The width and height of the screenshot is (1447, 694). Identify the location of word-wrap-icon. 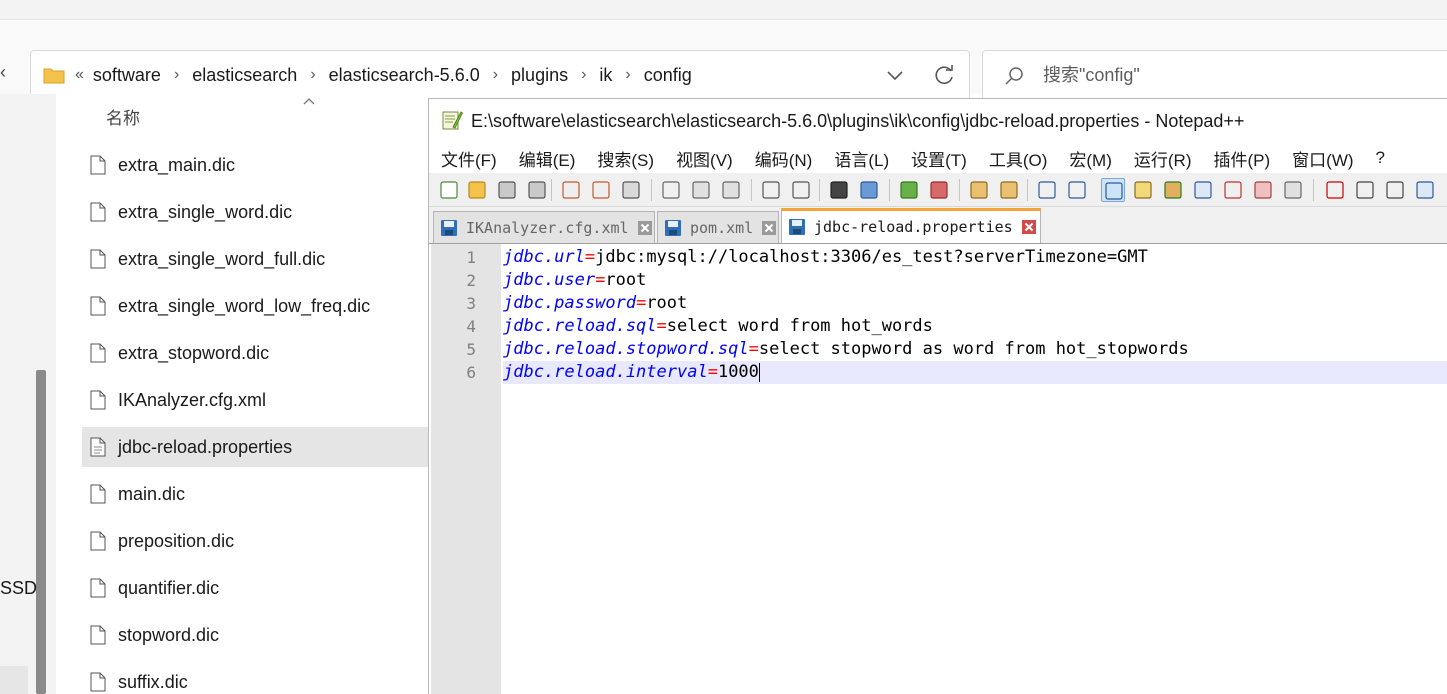
(1047, 190).